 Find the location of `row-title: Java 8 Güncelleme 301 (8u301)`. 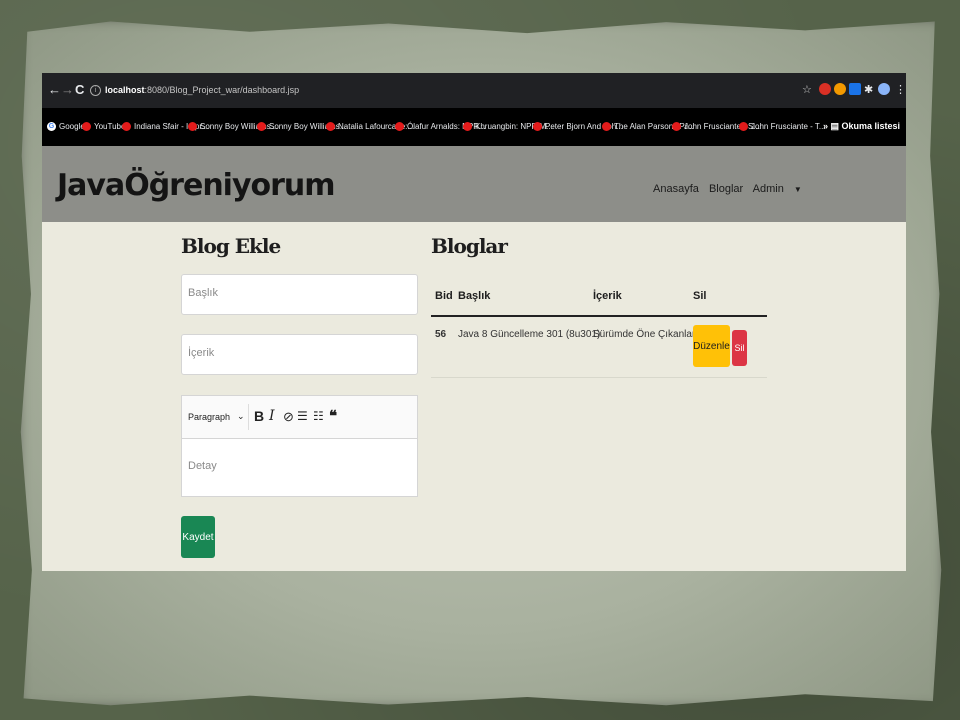

row-title: Java 8 Güncelleme 301 (8u301) is located at coordinates (529, 334).